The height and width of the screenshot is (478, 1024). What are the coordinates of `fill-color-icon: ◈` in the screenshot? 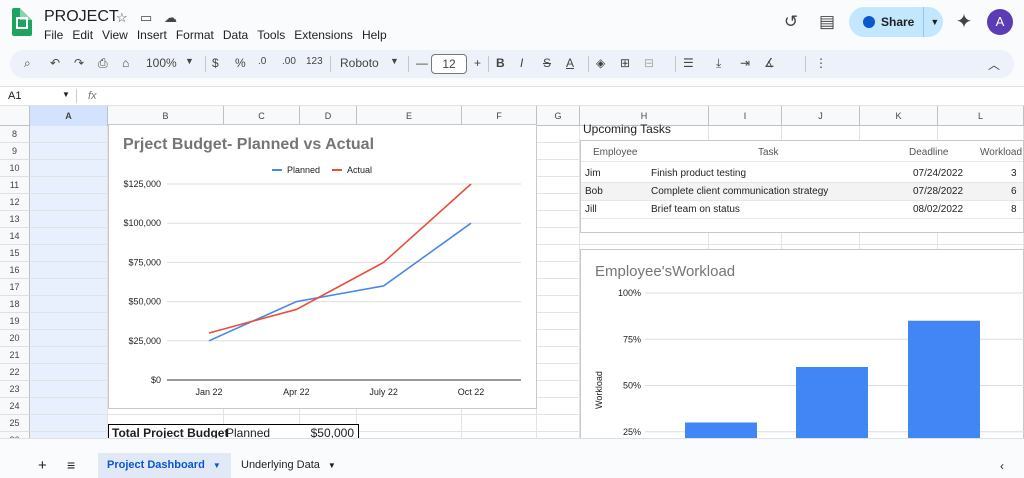 It's located at (600, 63).